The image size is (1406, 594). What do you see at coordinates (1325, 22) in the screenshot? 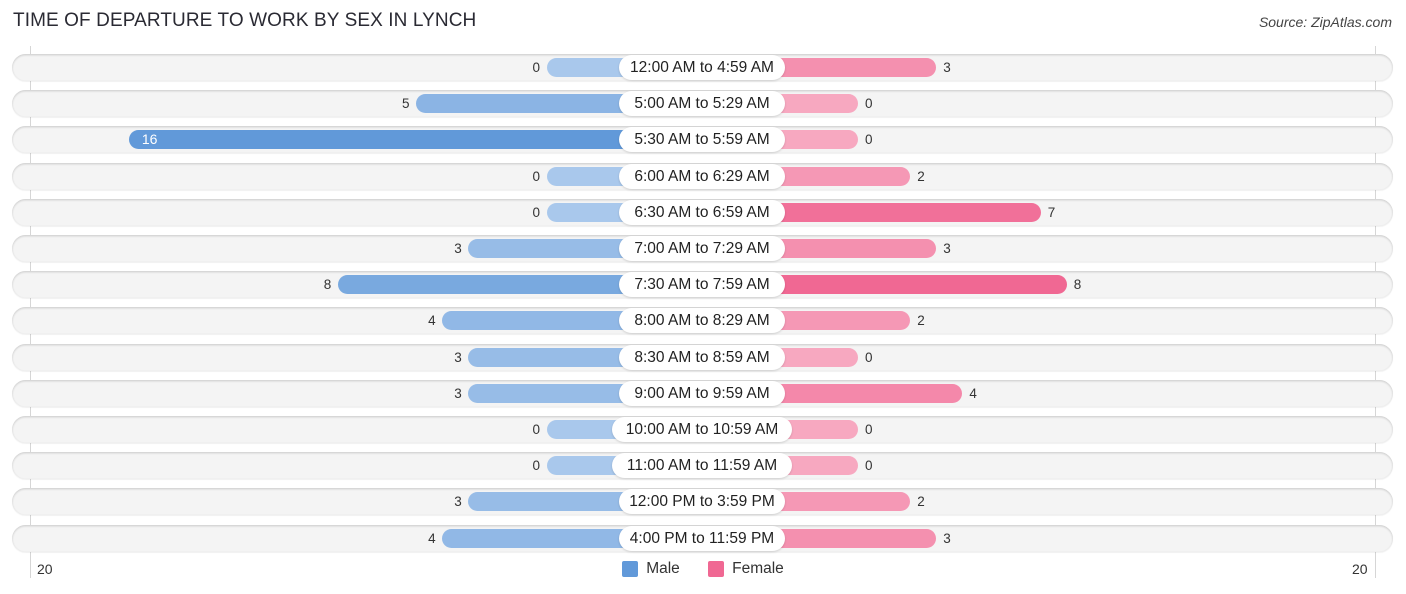
I see `source-label: Source: ZipAtlas.com` at bounding box center [1325, 22].